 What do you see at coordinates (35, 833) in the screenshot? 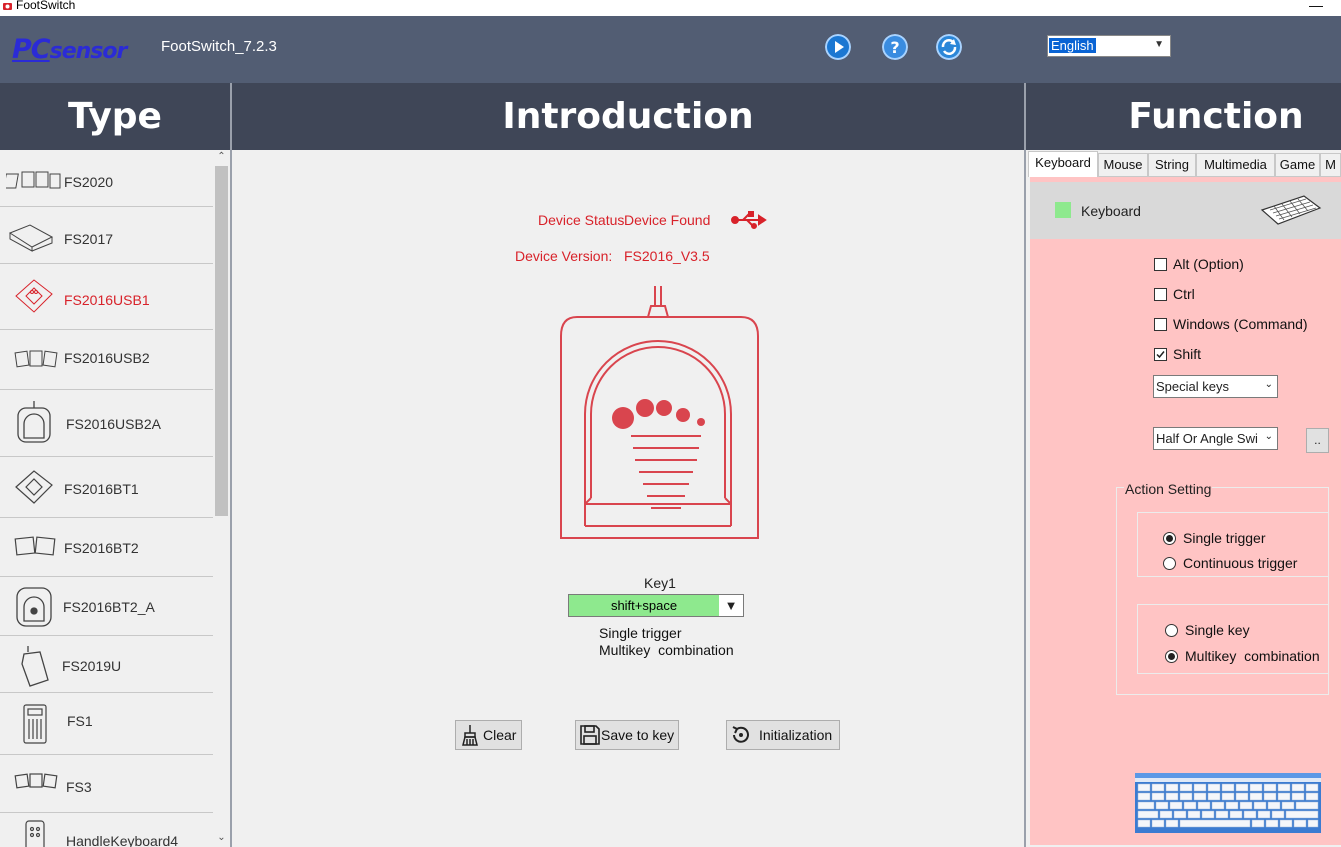
I see `handlekeyboard4-device-icon` at bounding box center [35, 833].